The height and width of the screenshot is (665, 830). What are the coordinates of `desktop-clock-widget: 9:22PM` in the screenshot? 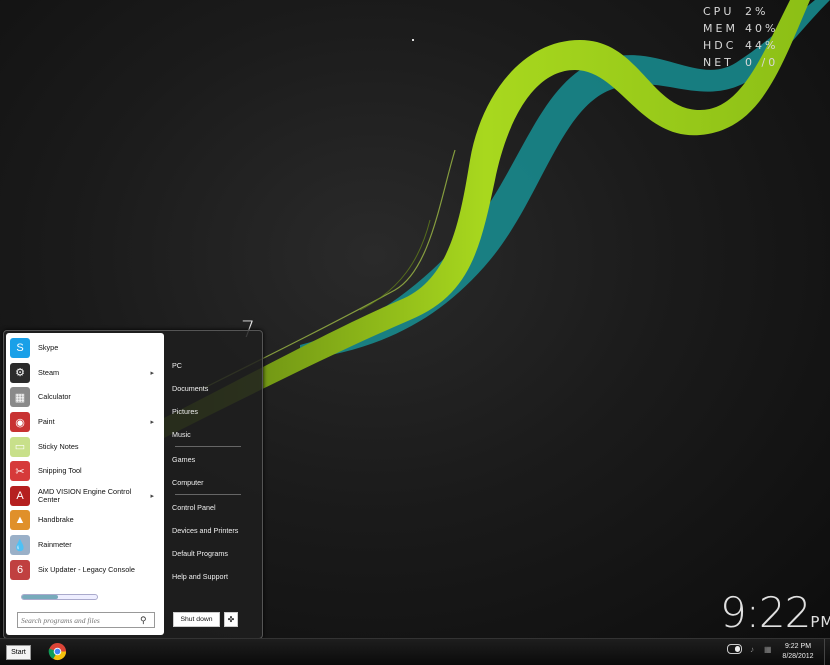 It's located at (775, 612).